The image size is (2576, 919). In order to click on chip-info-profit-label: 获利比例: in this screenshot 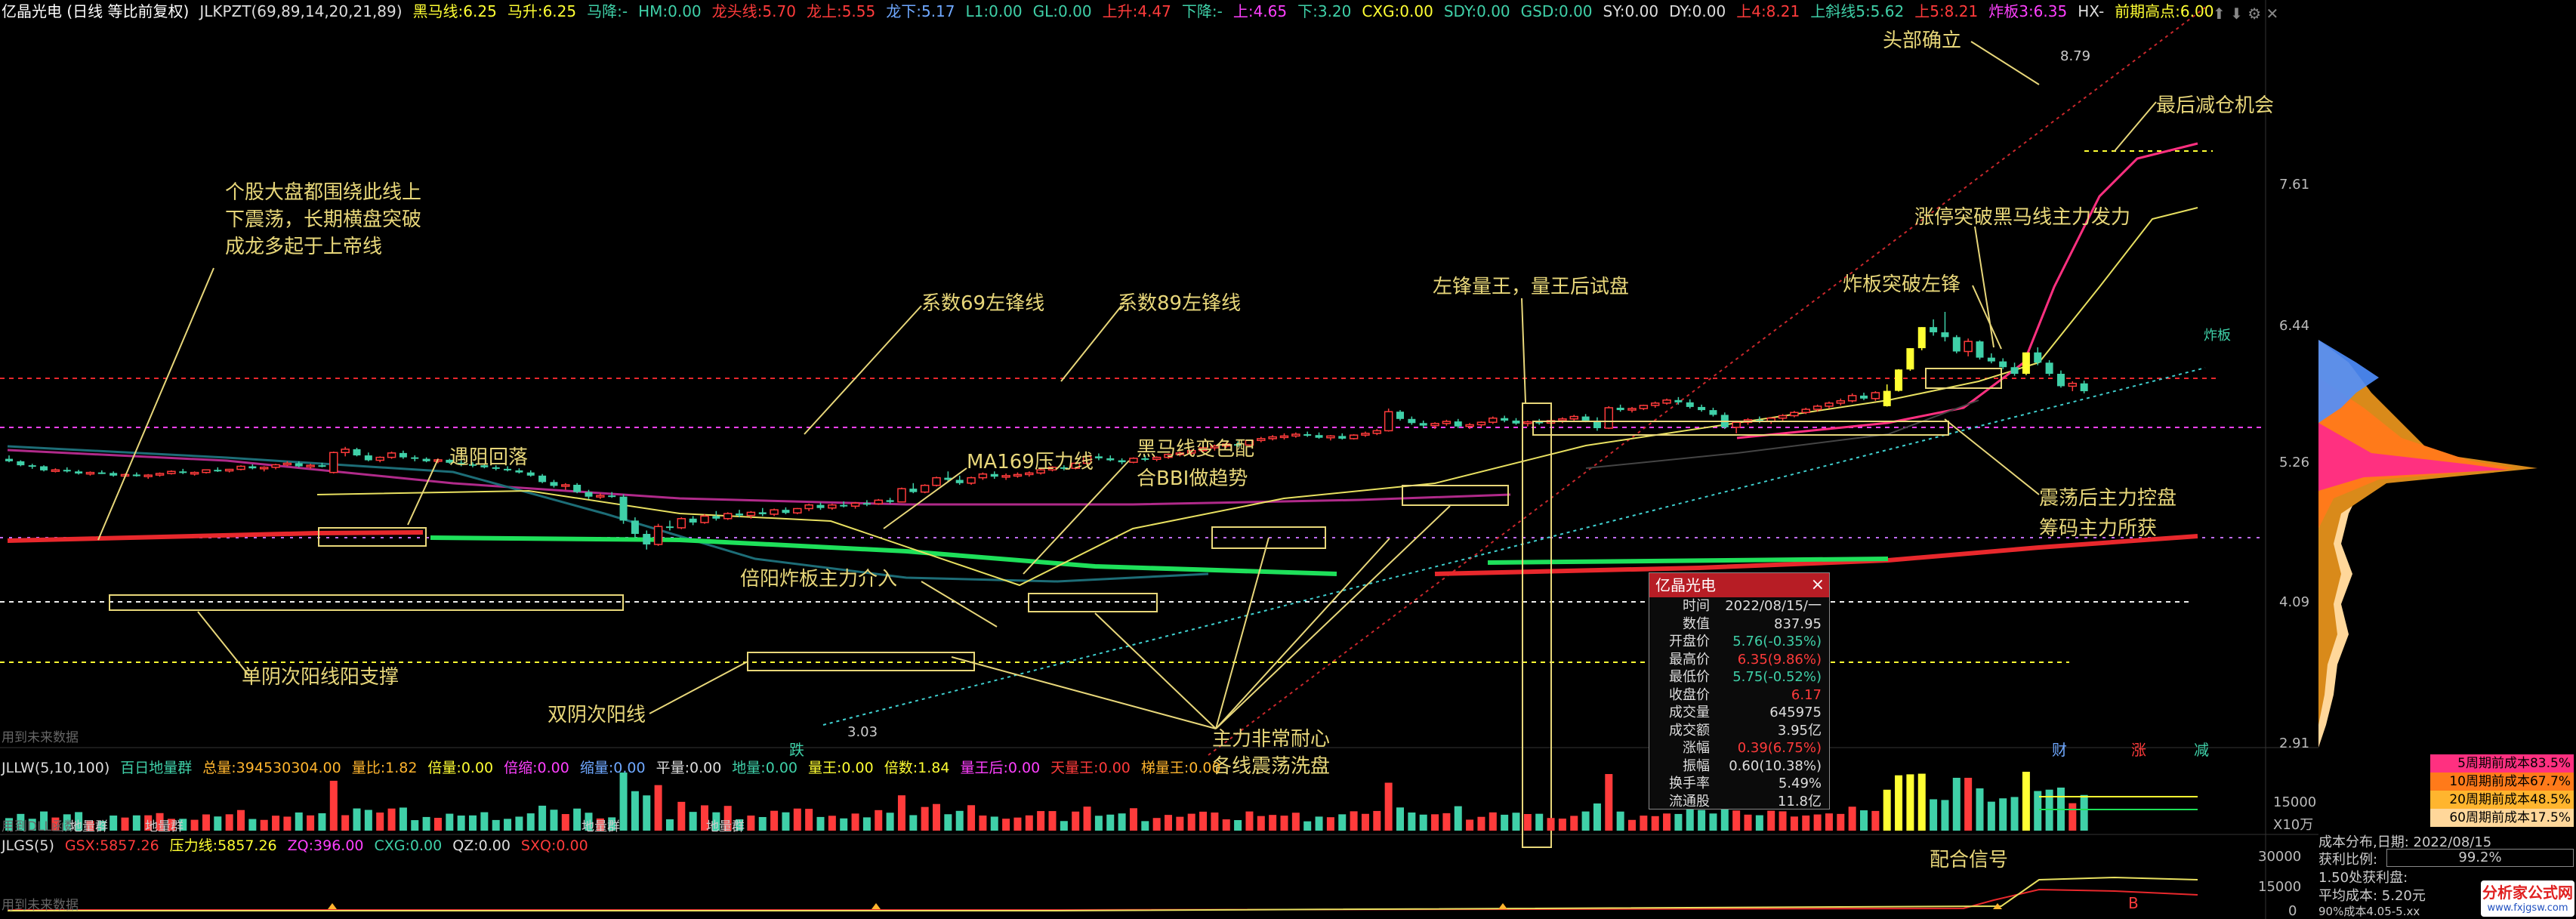, I will do `click(2348, 860)`.